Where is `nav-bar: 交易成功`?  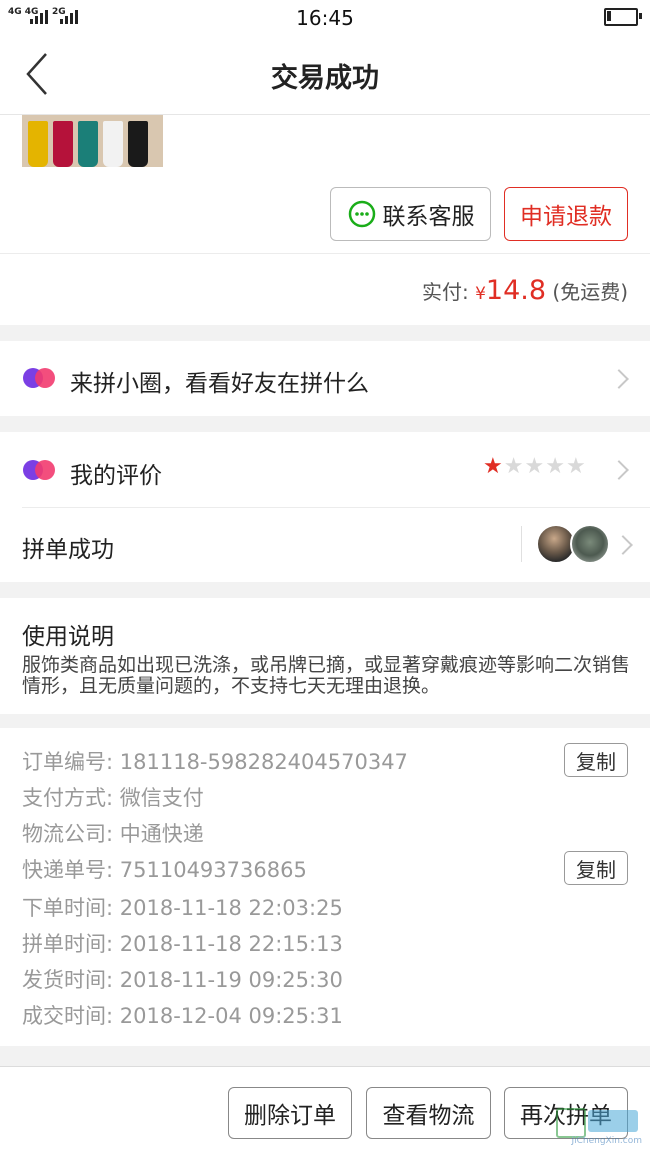 nav-bar: 交易成功 is located at coordinates (325, 74).